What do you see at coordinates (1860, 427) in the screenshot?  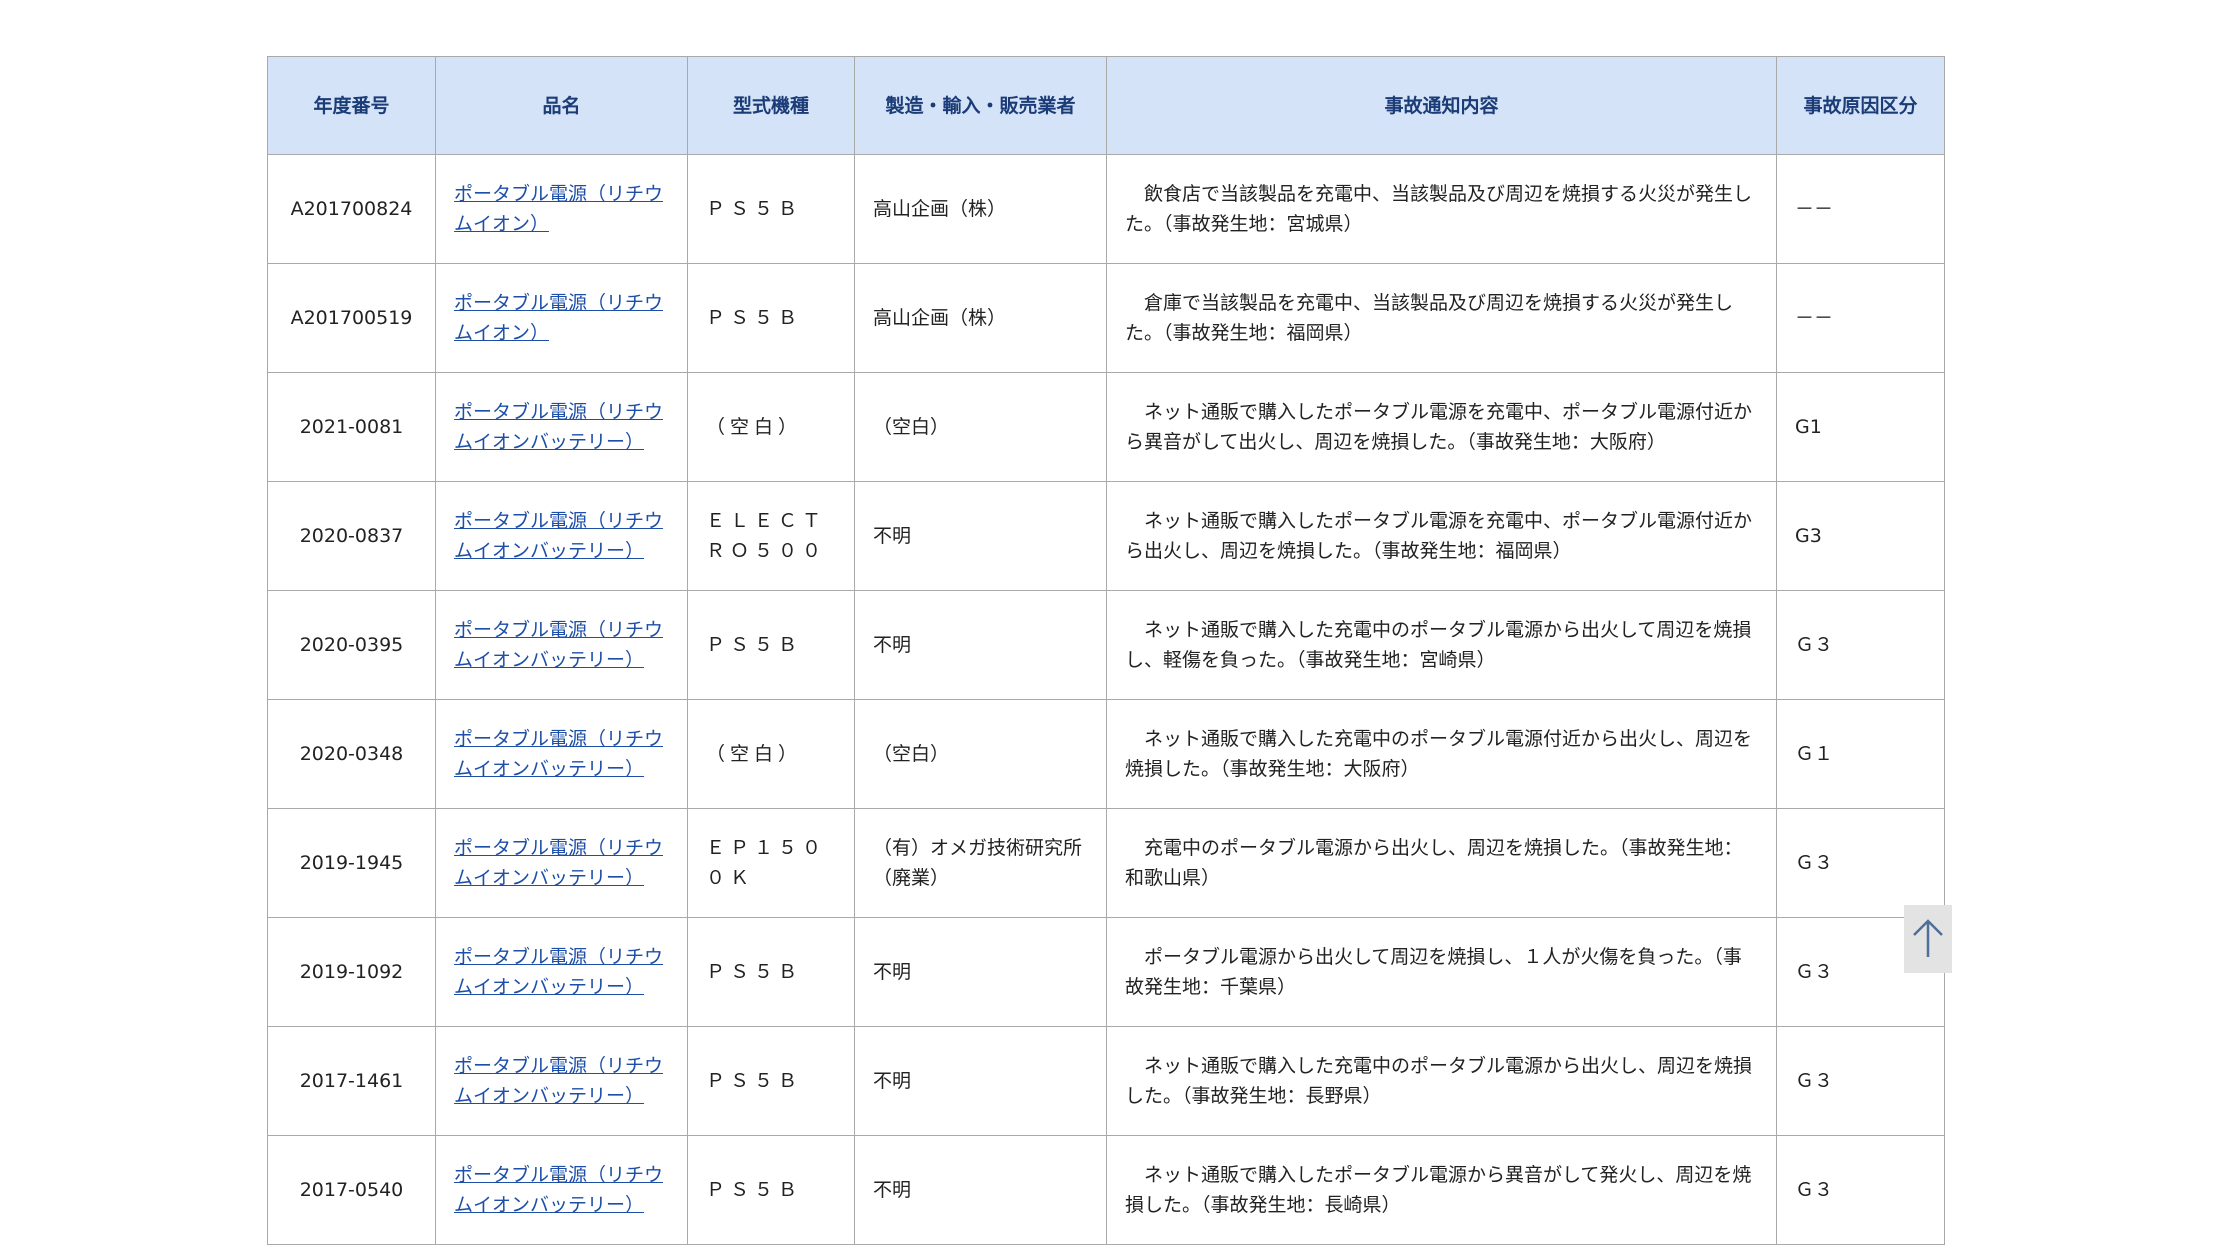 I see `cell-cause: G1` at bounding box center [1860, 427].